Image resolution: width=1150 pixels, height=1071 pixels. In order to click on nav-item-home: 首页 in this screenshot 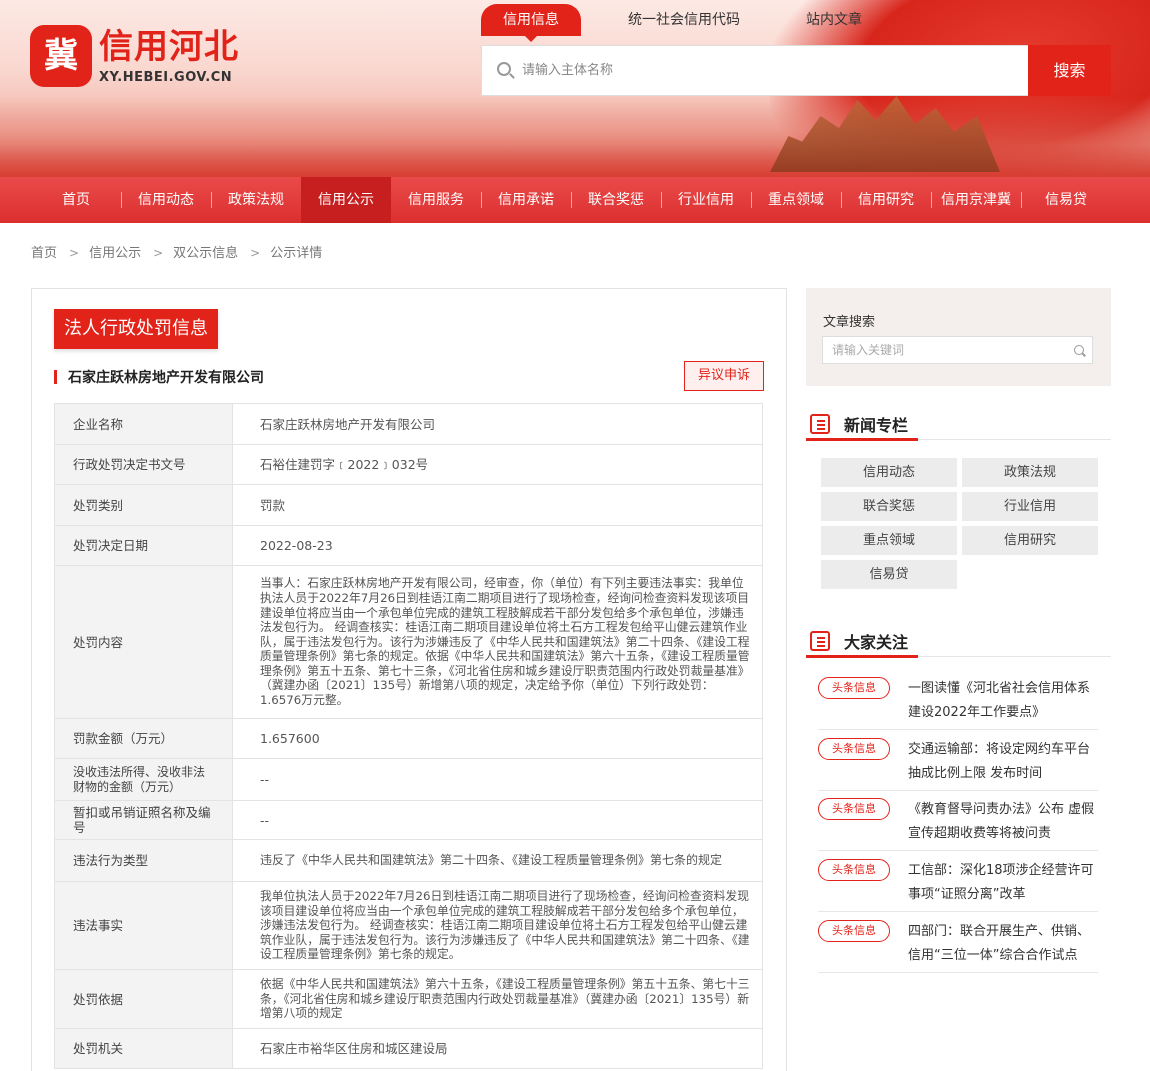, I will do `click(76, 200)`.